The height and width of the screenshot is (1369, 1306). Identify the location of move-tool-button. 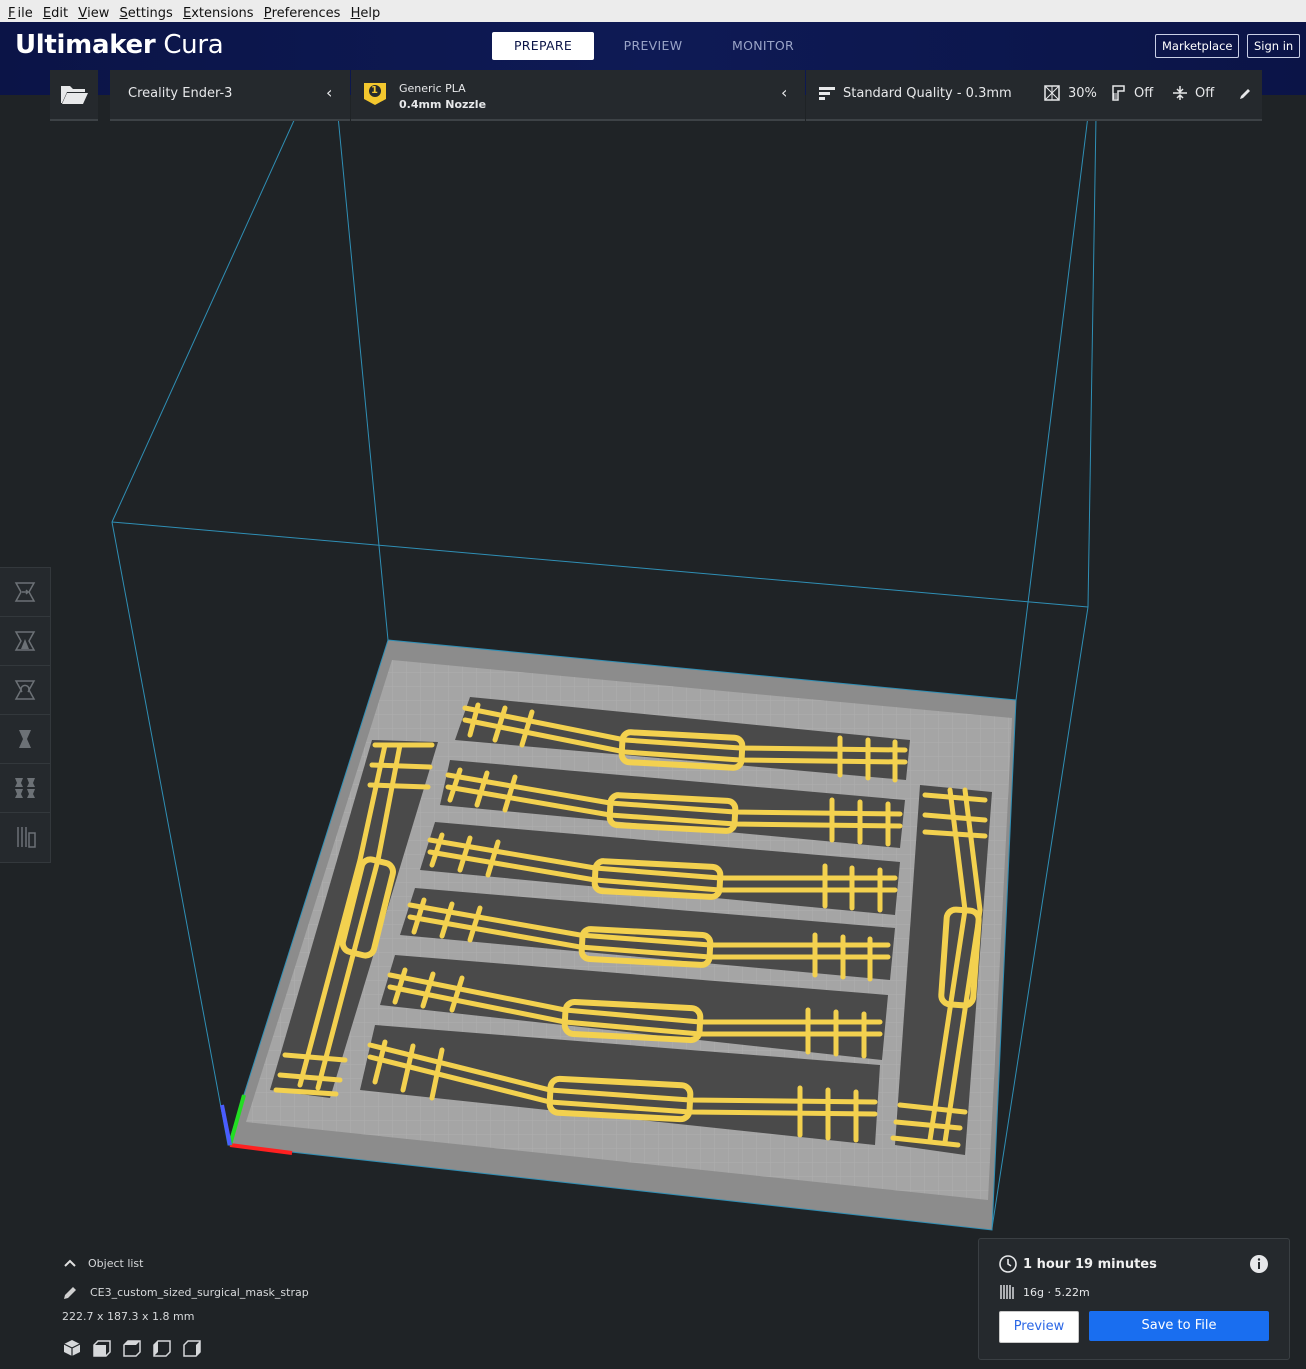
(25, 592).